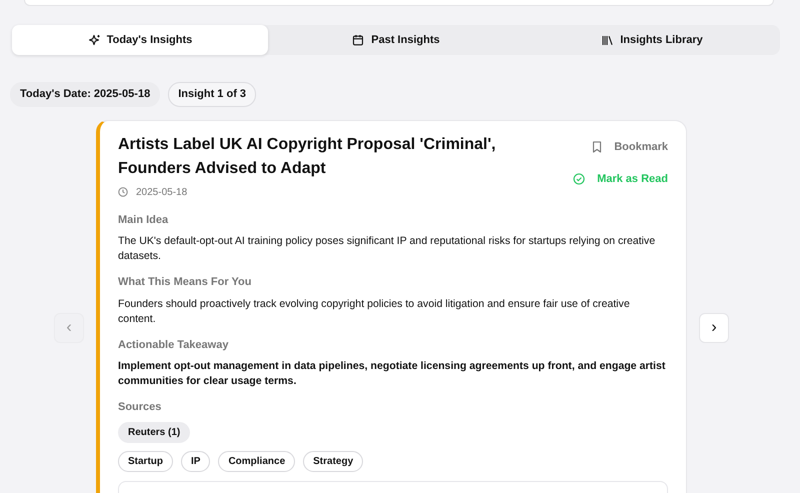 This screenshot has height=493, width=800. I want to click on topic-tag: IP, so click(195, 461).